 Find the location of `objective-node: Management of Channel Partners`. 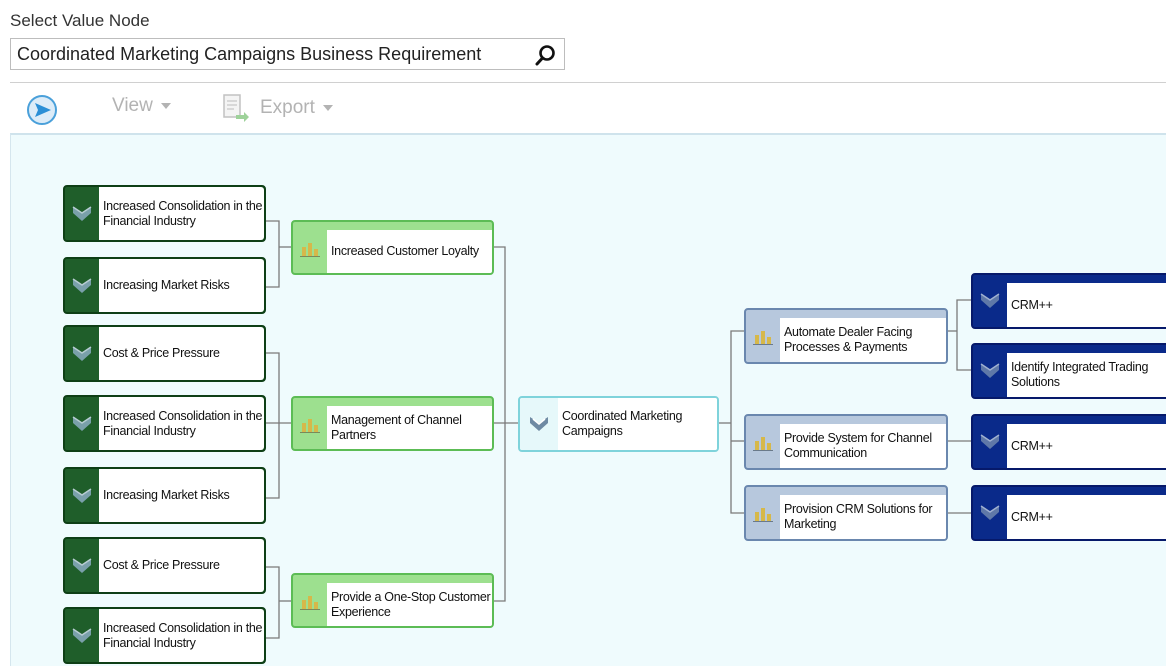

objective-node: Management of Channel Partners is located at coordinates (392, 423).